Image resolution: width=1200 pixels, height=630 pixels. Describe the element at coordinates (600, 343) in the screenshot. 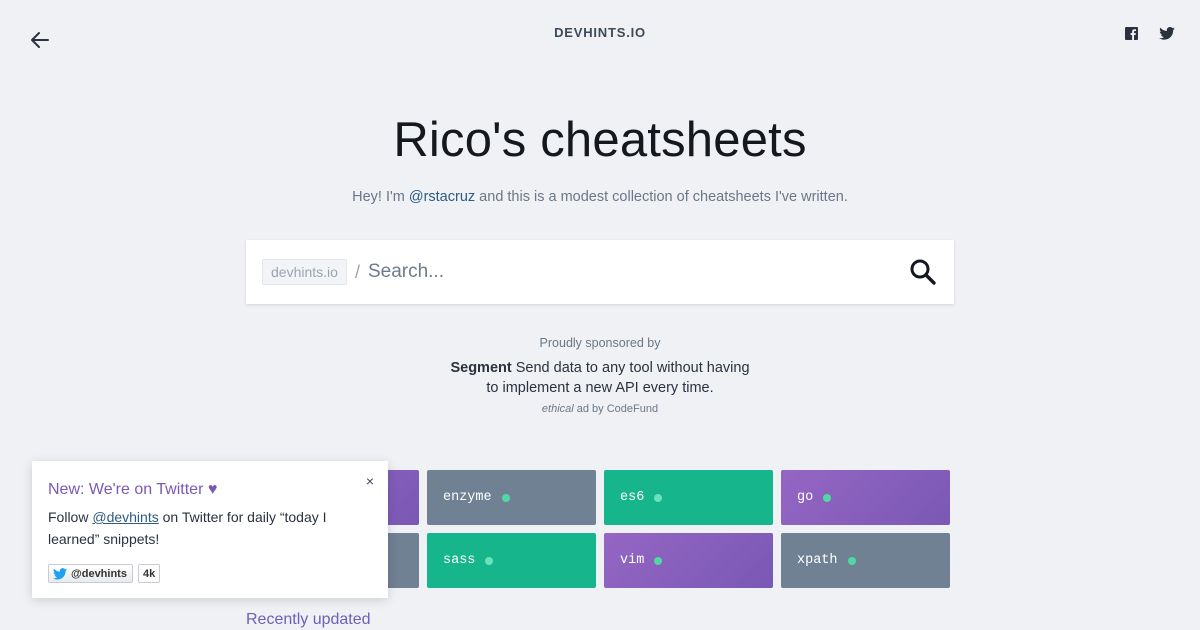

I see `sponsor-label: Proudly sponsored by` at that location.